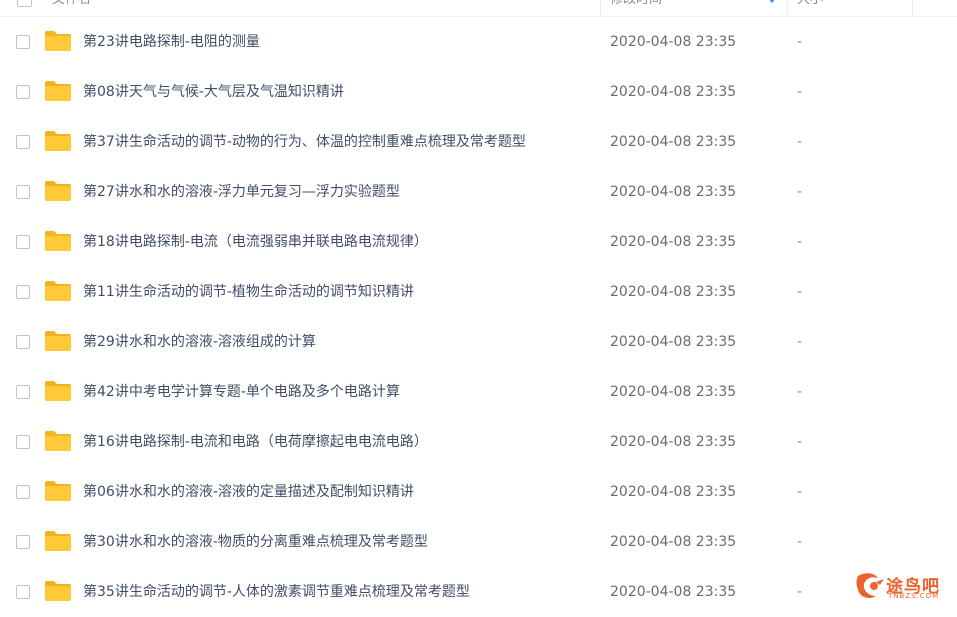 The height and width of the screenshot is (617, 957). Describe the element at coordinates (870, 585) in the screenshot. I see `watermark-logo-icon` at that location.